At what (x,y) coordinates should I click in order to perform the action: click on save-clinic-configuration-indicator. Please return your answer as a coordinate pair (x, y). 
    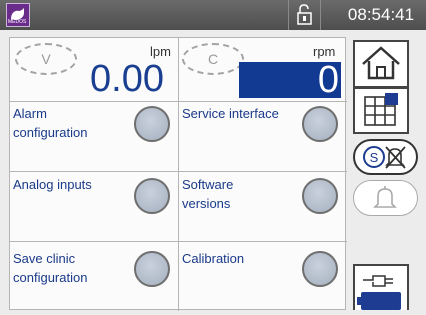
    Looking at the image, I should click on (152, 269).